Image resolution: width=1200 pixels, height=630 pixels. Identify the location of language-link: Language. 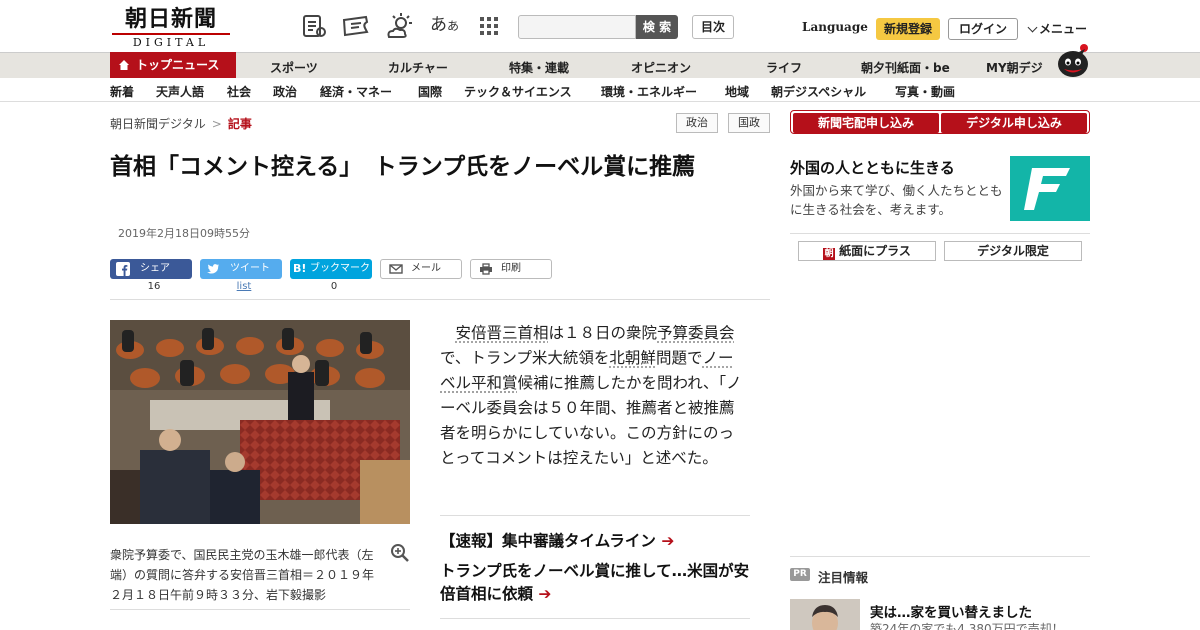
(835, 27).